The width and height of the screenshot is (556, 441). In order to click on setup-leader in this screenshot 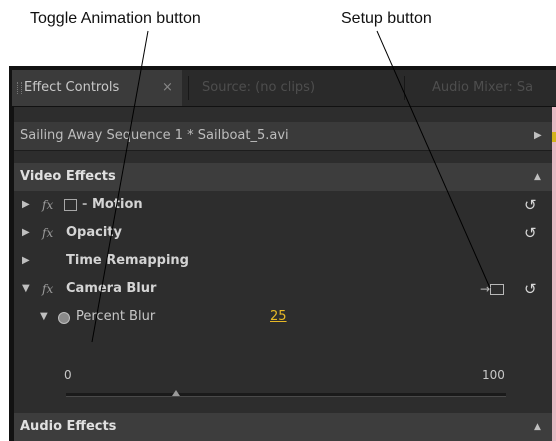, I will do `click(433, 159)`.